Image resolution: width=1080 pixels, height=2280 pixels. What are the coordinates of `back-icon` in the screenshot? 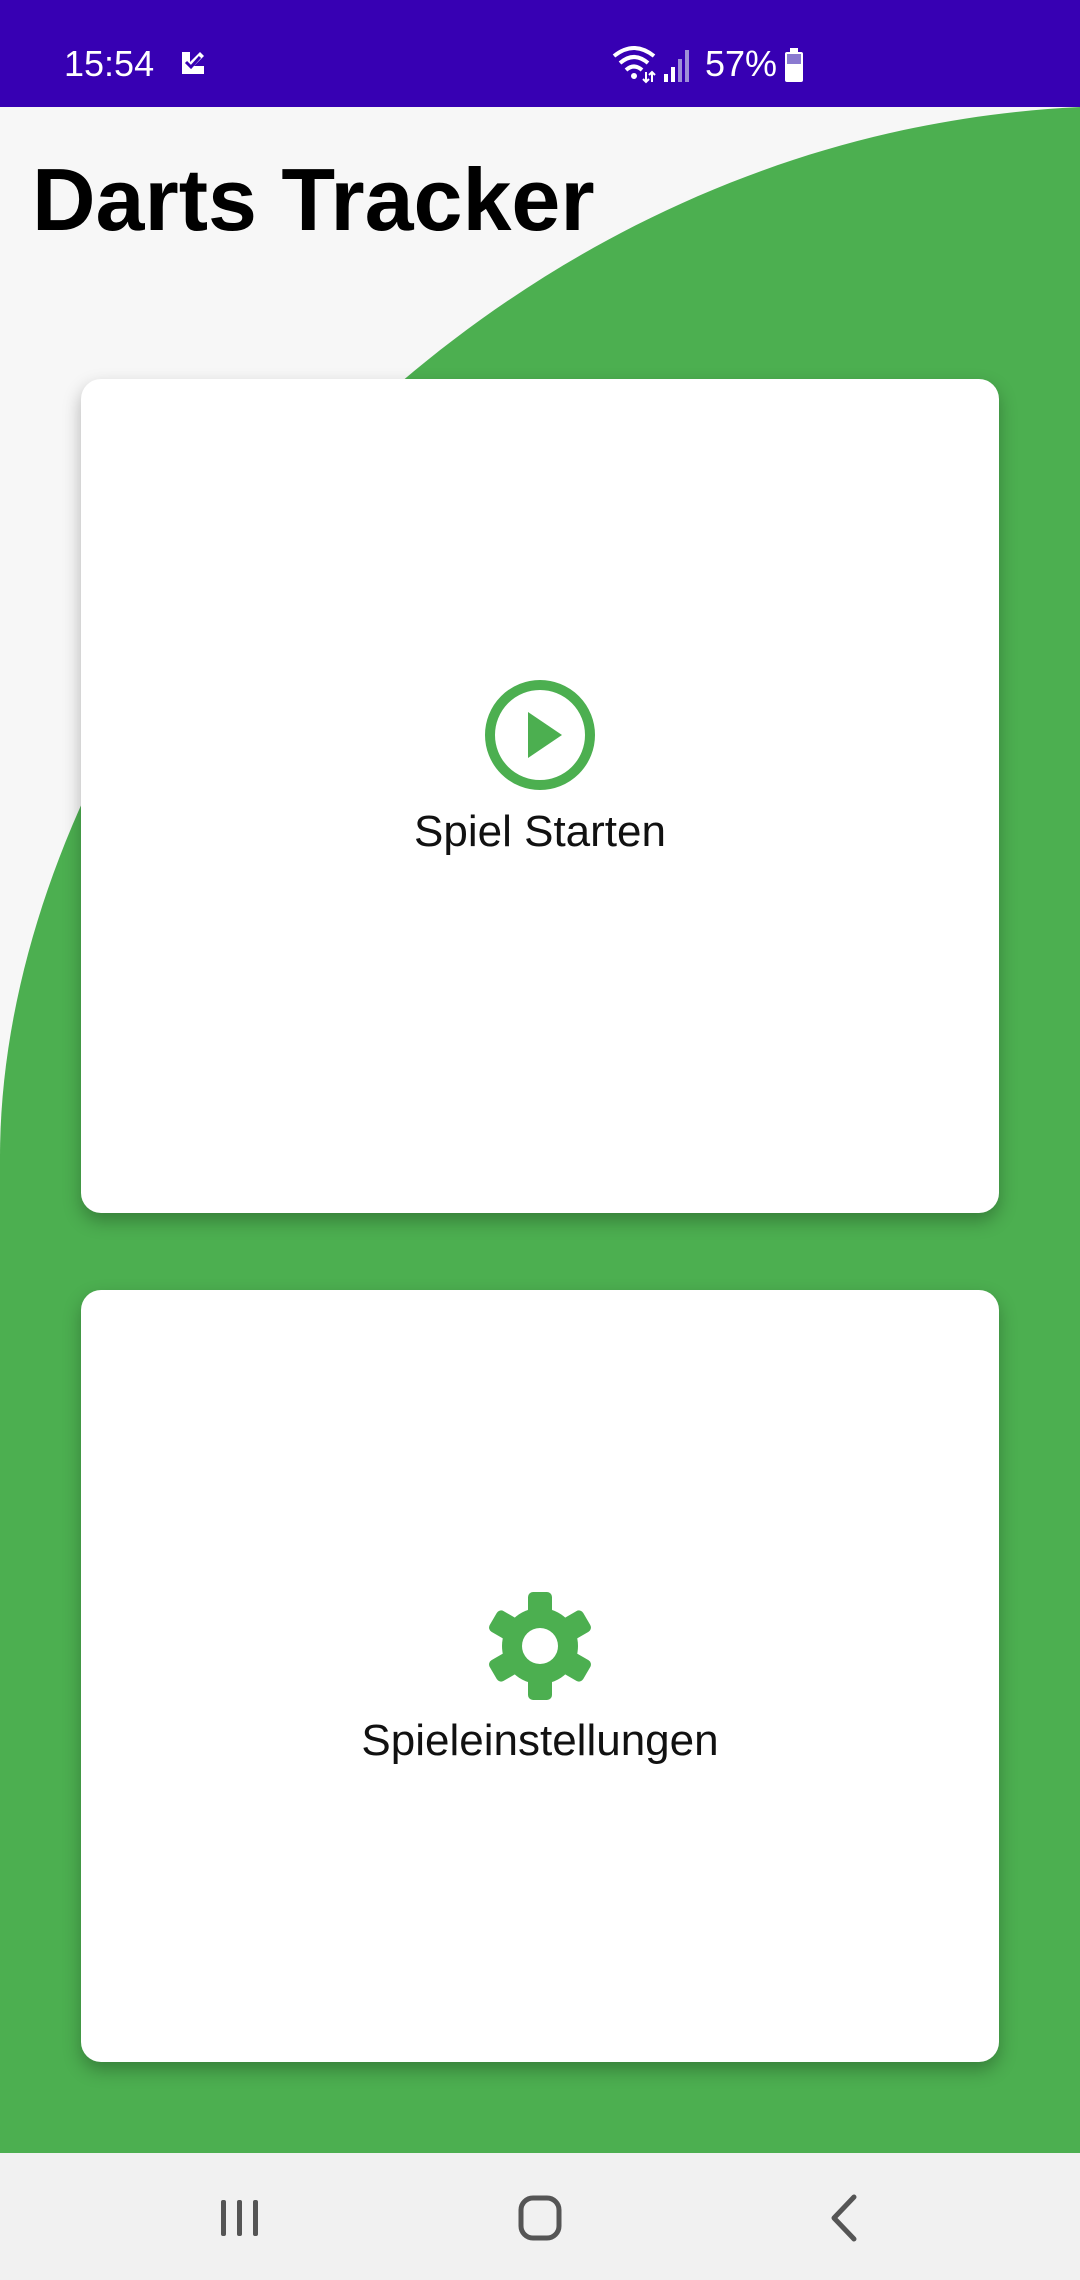 It's located at (845, 2218).